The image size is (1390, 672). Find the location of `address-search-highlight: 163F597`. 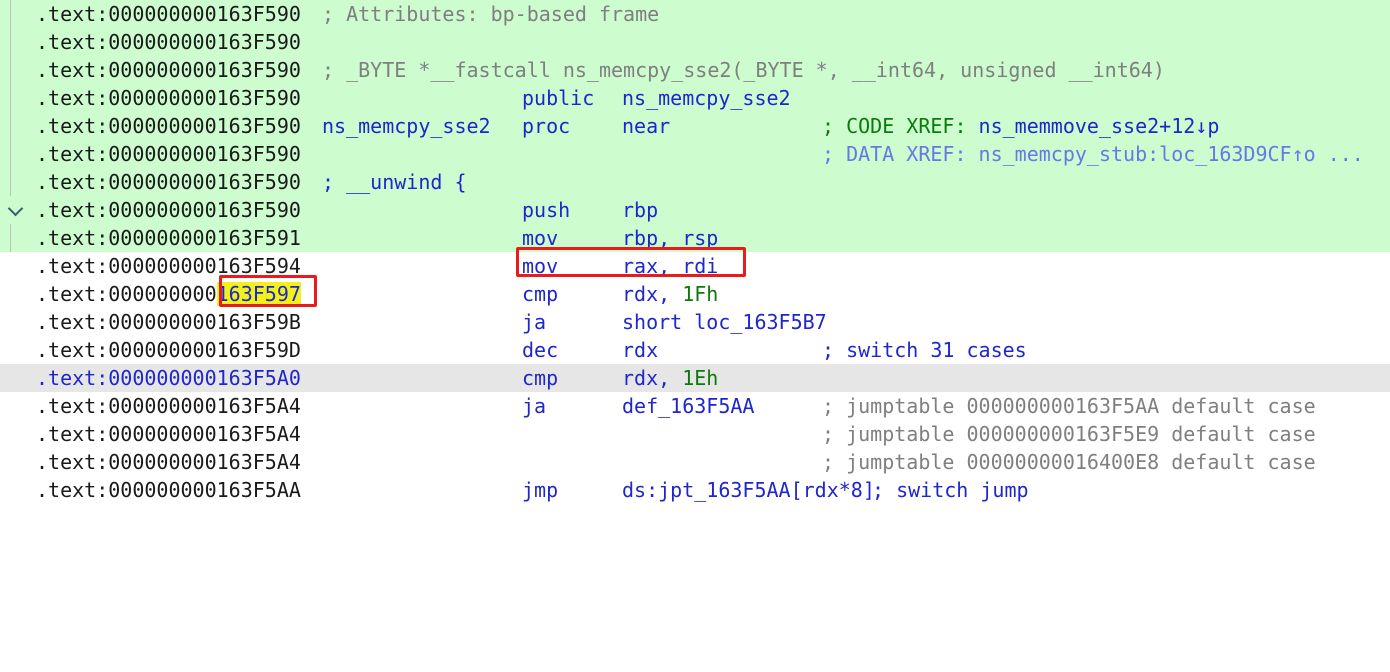

address-search-highlight: 163F597 is located at coordinates (258, 294).